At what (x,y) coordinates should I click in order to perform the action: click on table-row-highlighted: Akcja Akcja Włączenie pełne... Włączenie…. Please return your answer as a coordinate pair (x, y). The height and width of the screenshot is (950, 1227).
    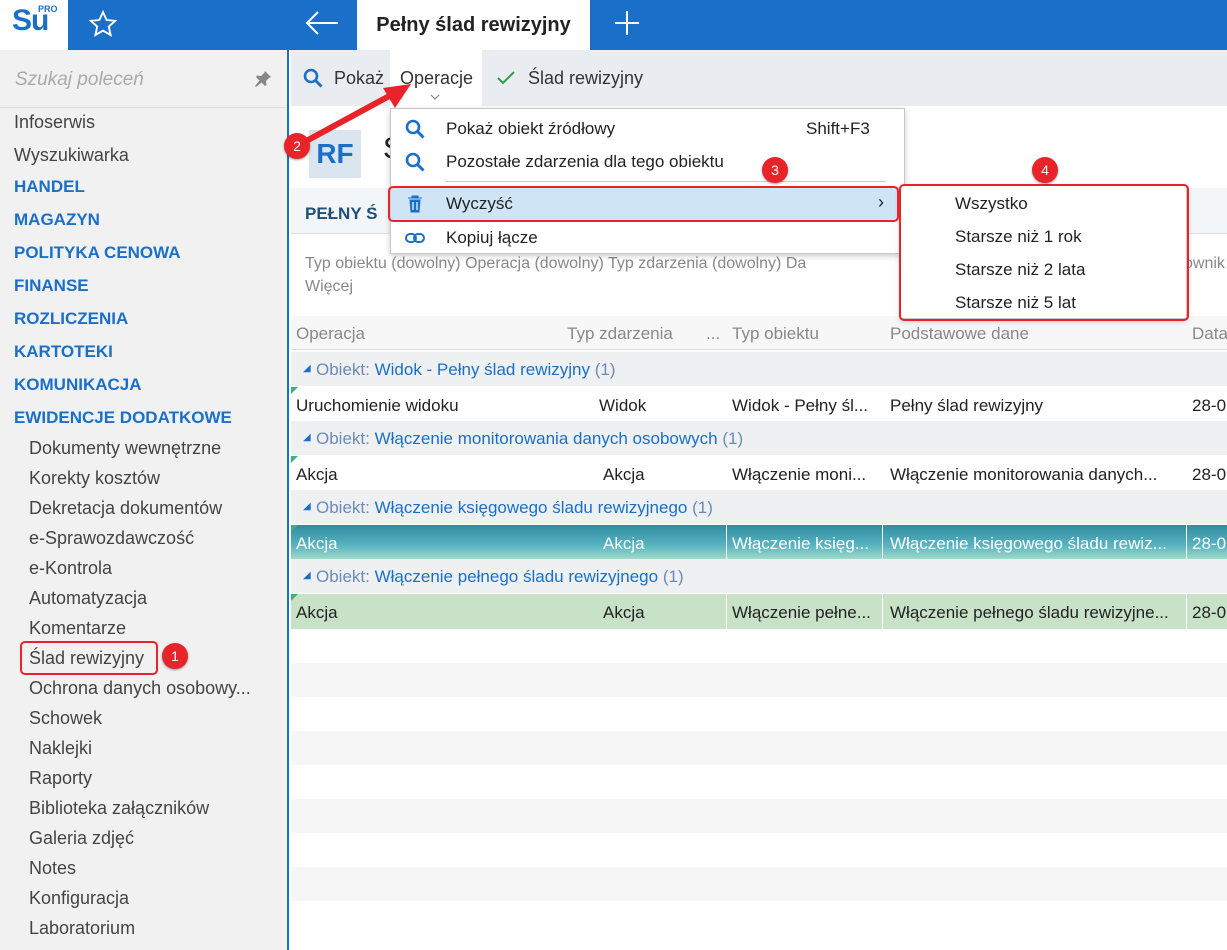
    Looking at the image, I should click on (759, 611).